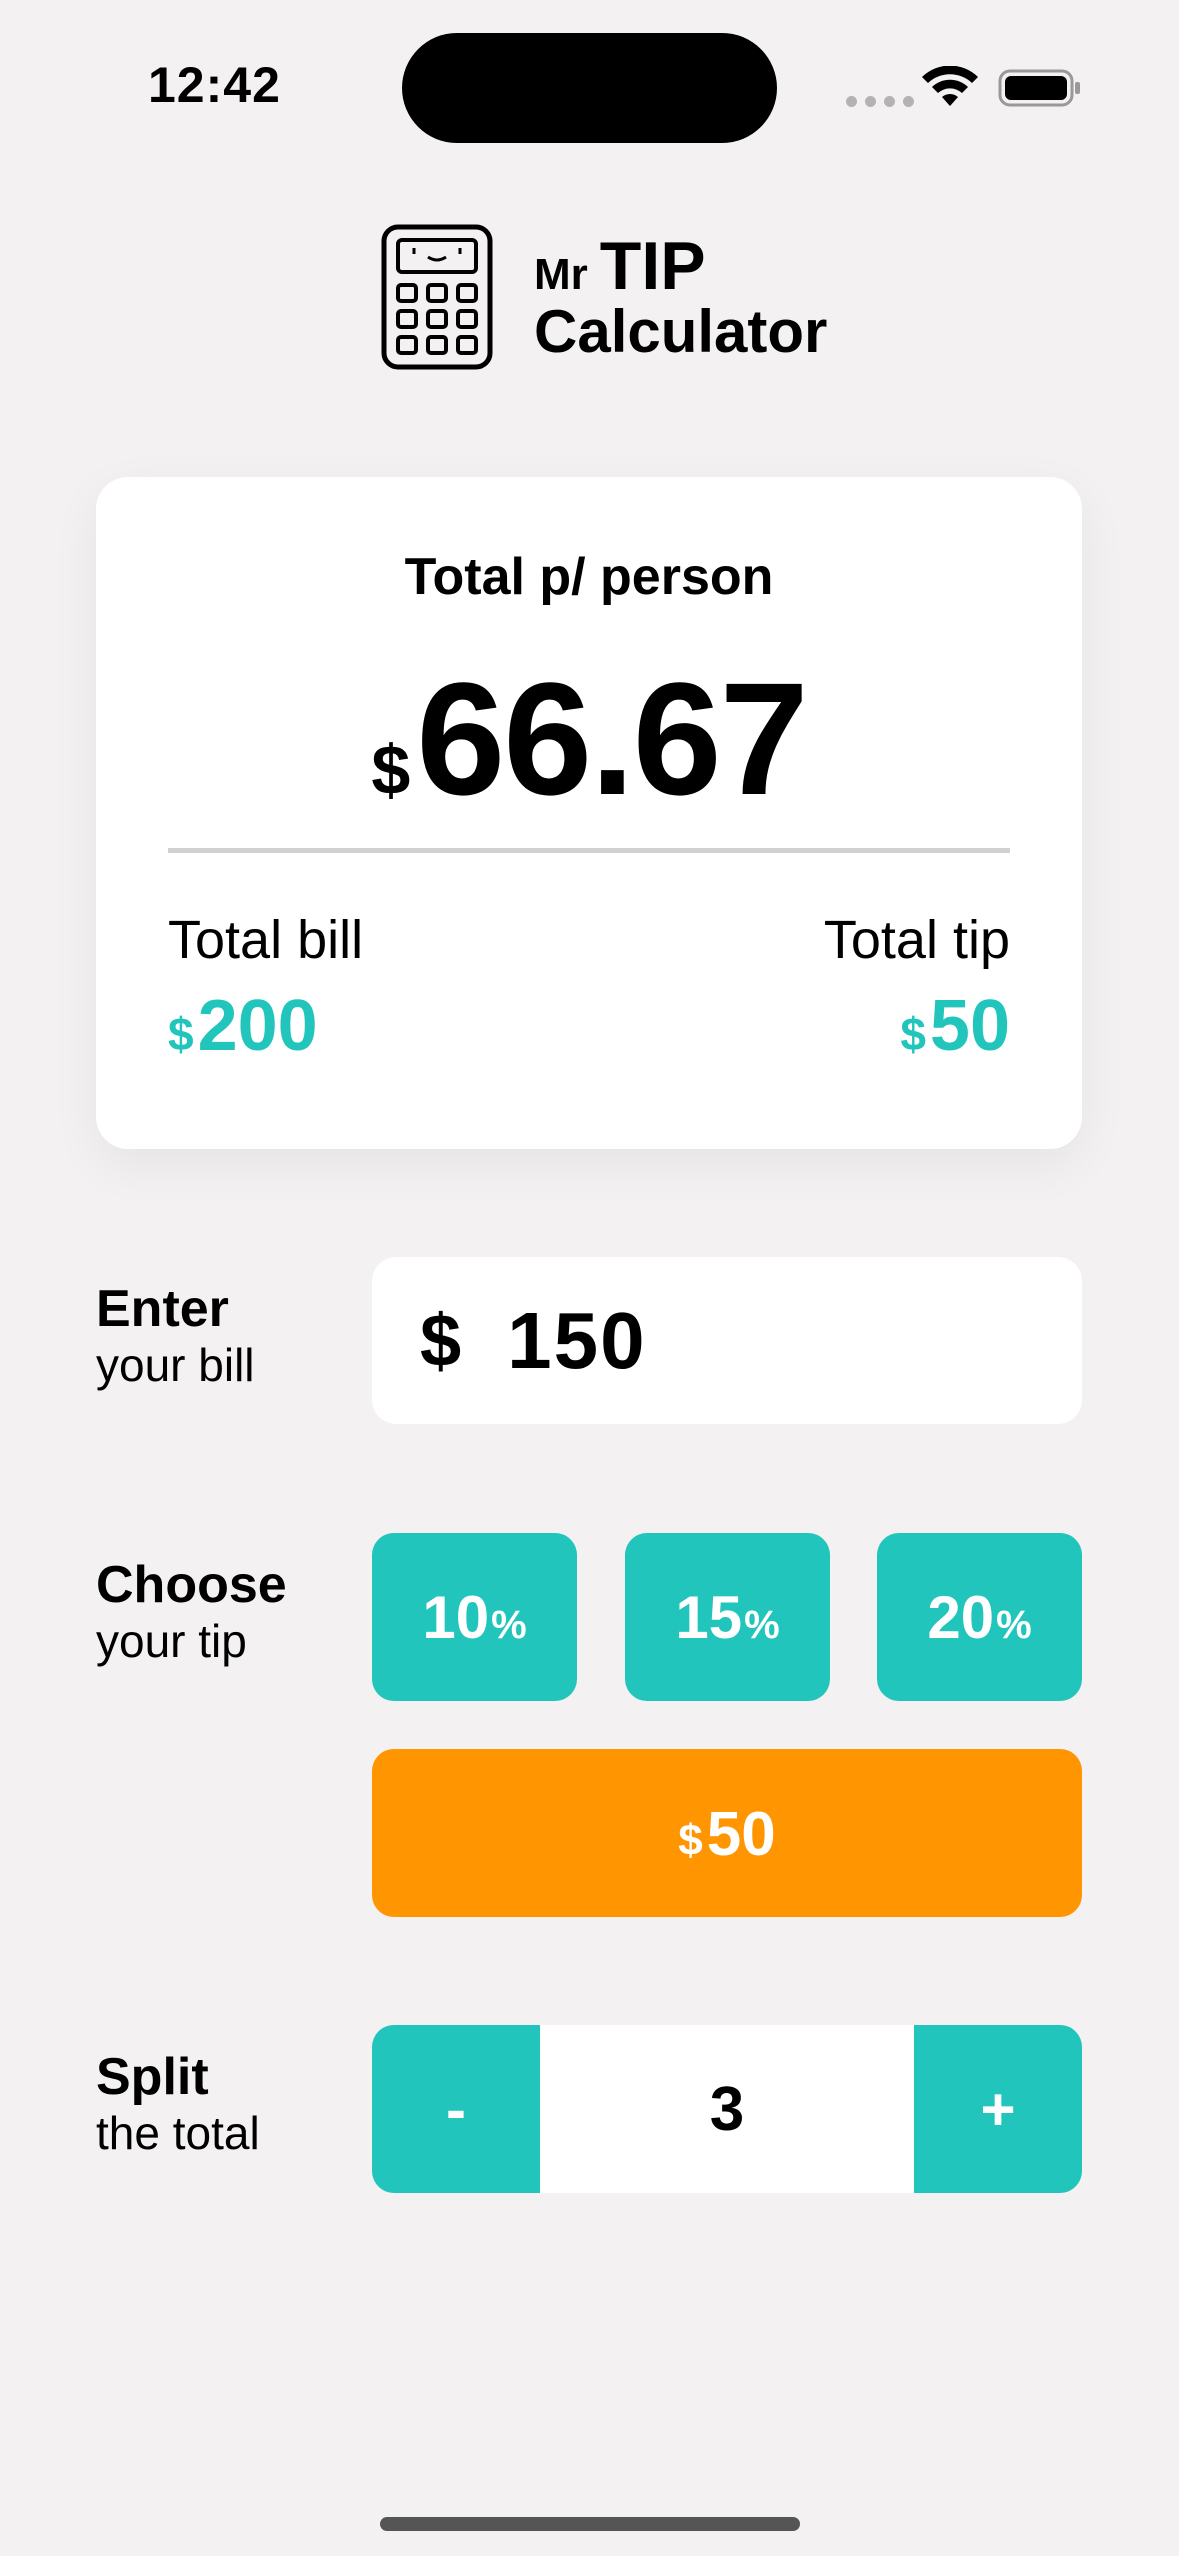 The width and height of the screenshot is (1179, 2556). Describe the element at coordinates (916, 940) in the screenshot. I see `total-tip-label: Total tip` at that location.